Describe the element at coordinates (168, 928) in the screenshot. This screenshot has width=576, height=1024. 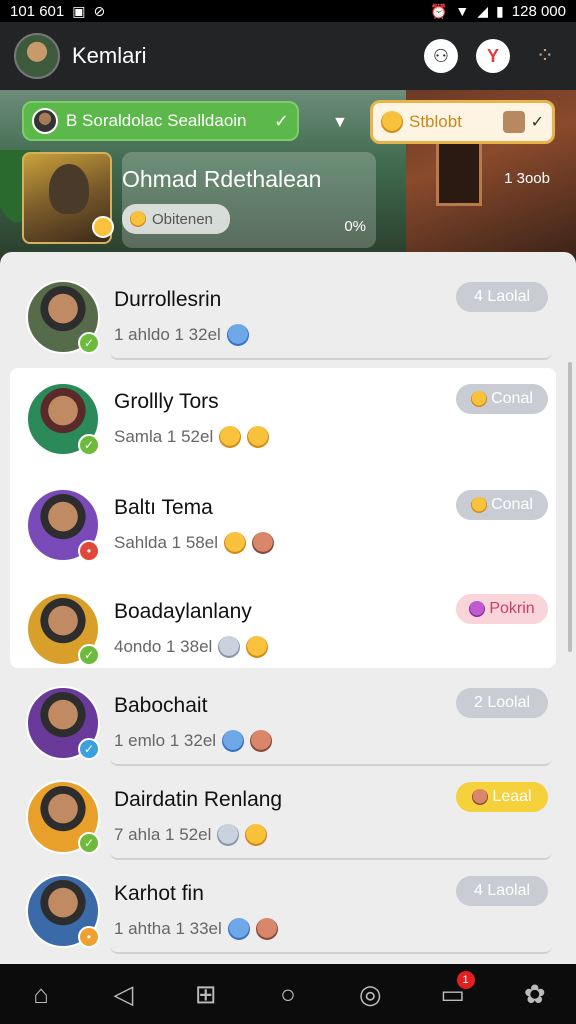
I see `contact-subtitle-text: 1 ahtha 1 33el` at that location.